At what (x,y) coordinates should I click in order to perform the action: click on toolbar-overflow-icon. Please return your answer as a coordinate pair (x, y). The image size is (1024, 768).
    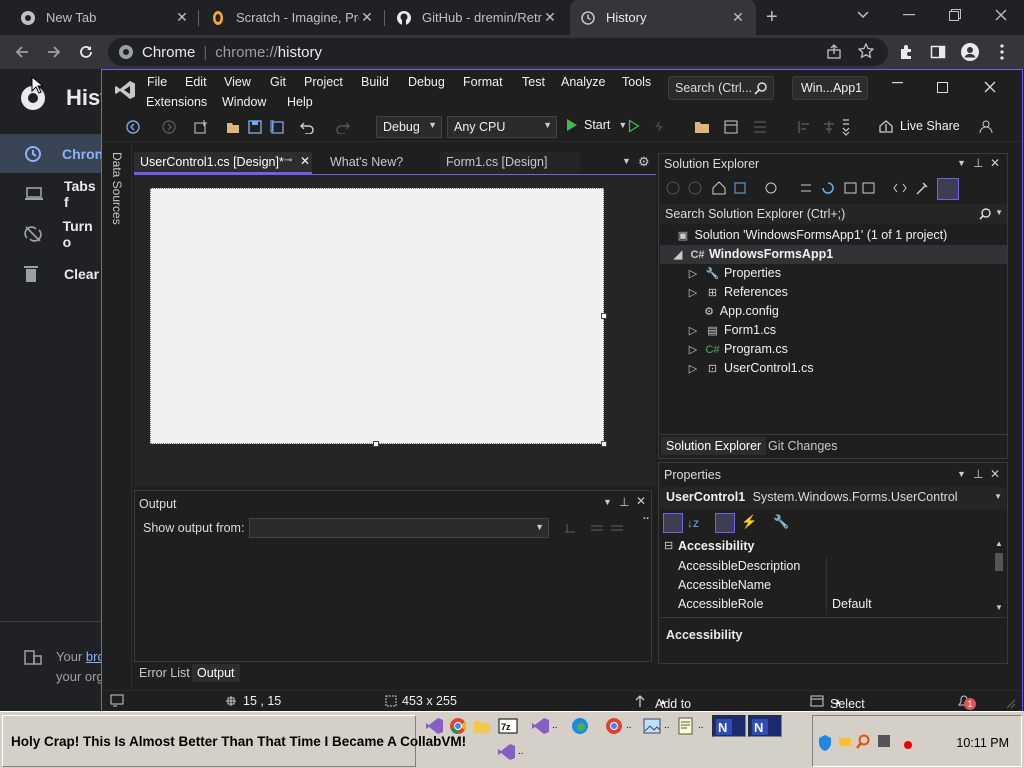
    Looking at the image, I should click on (846, 127).